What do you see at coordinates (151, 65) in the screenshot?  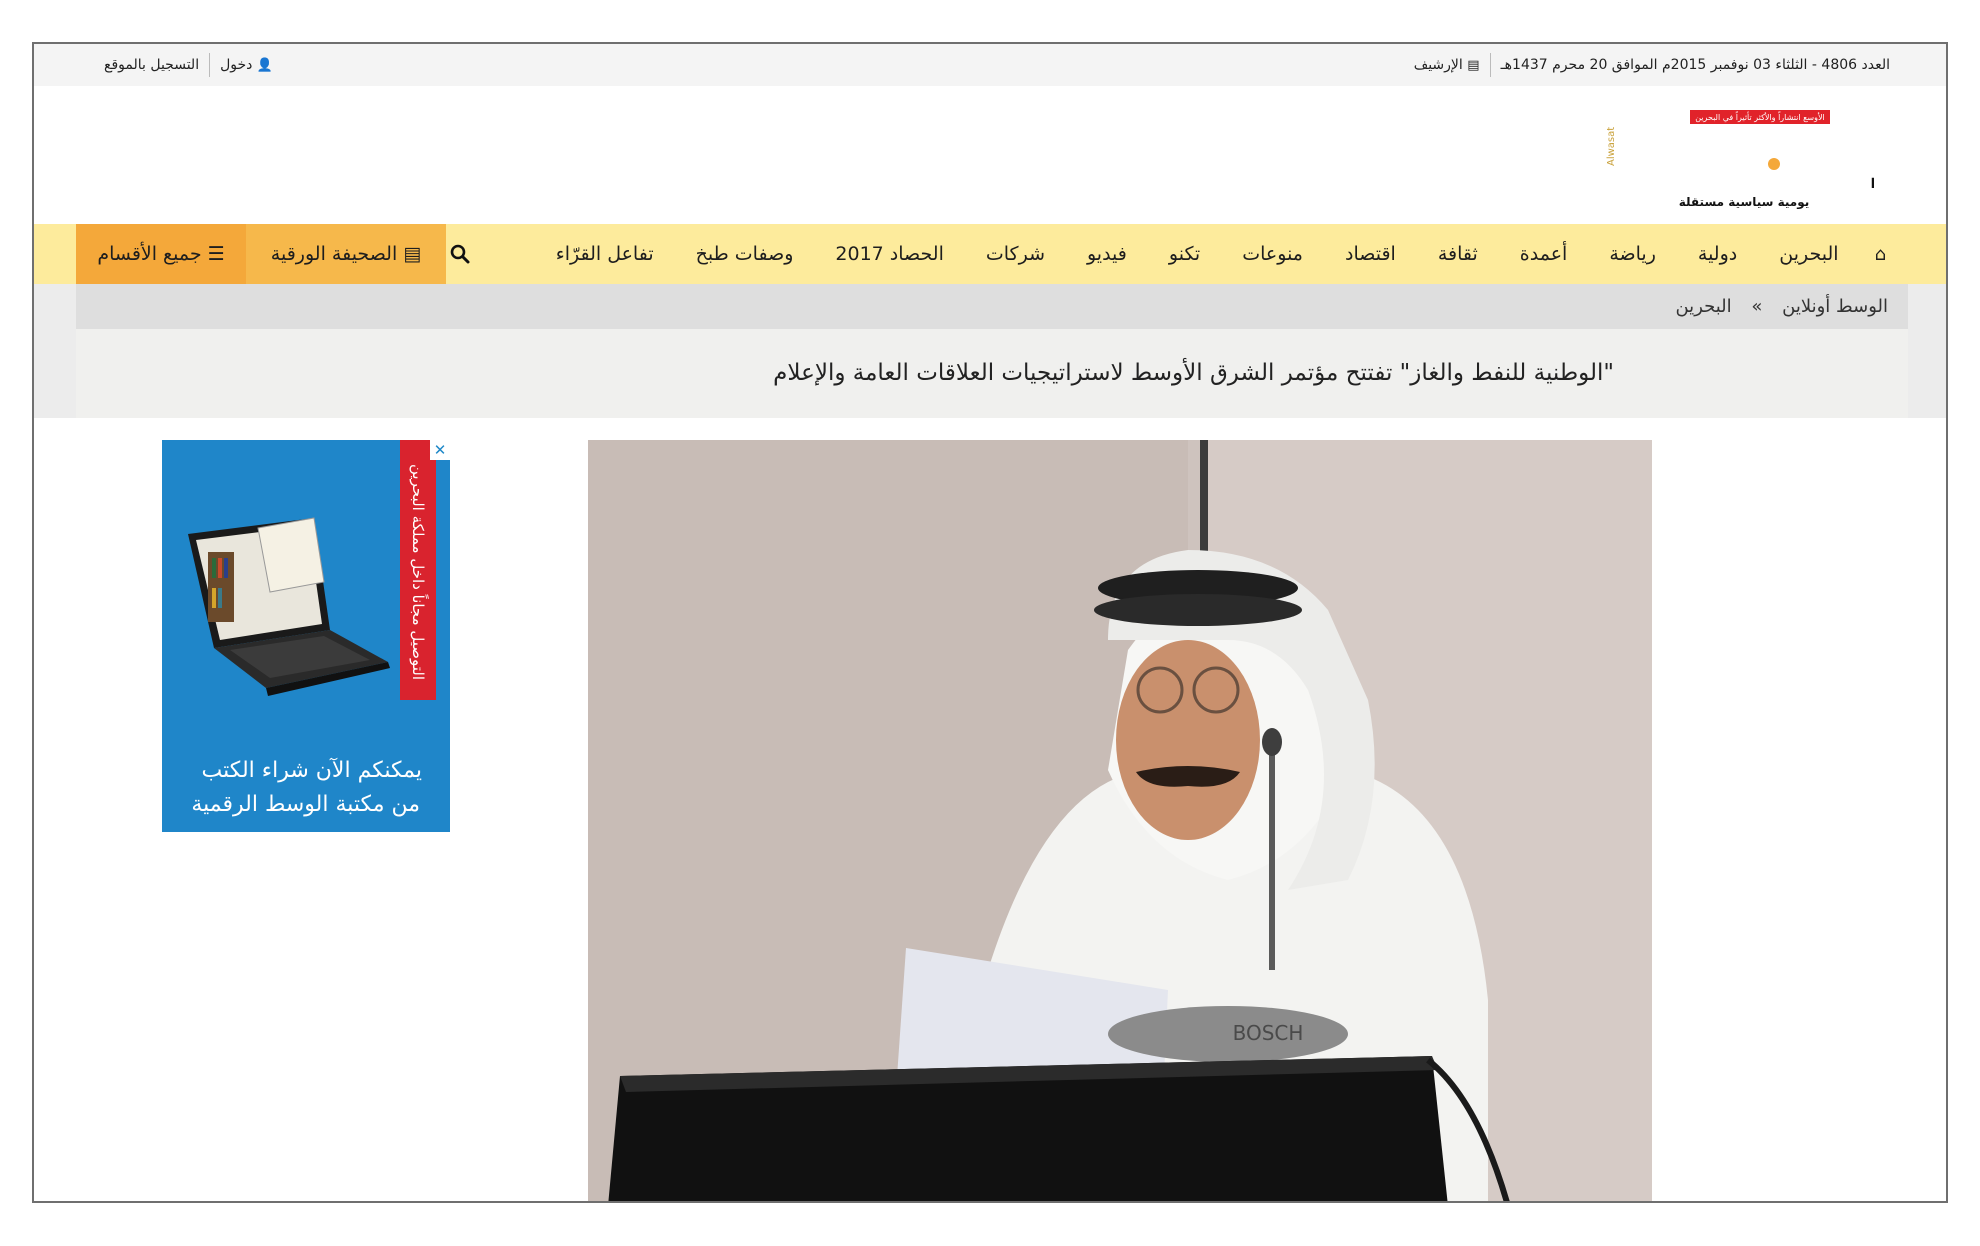 I see `register-link: التسجيل بالموقع` at bounding box center [151, 65].